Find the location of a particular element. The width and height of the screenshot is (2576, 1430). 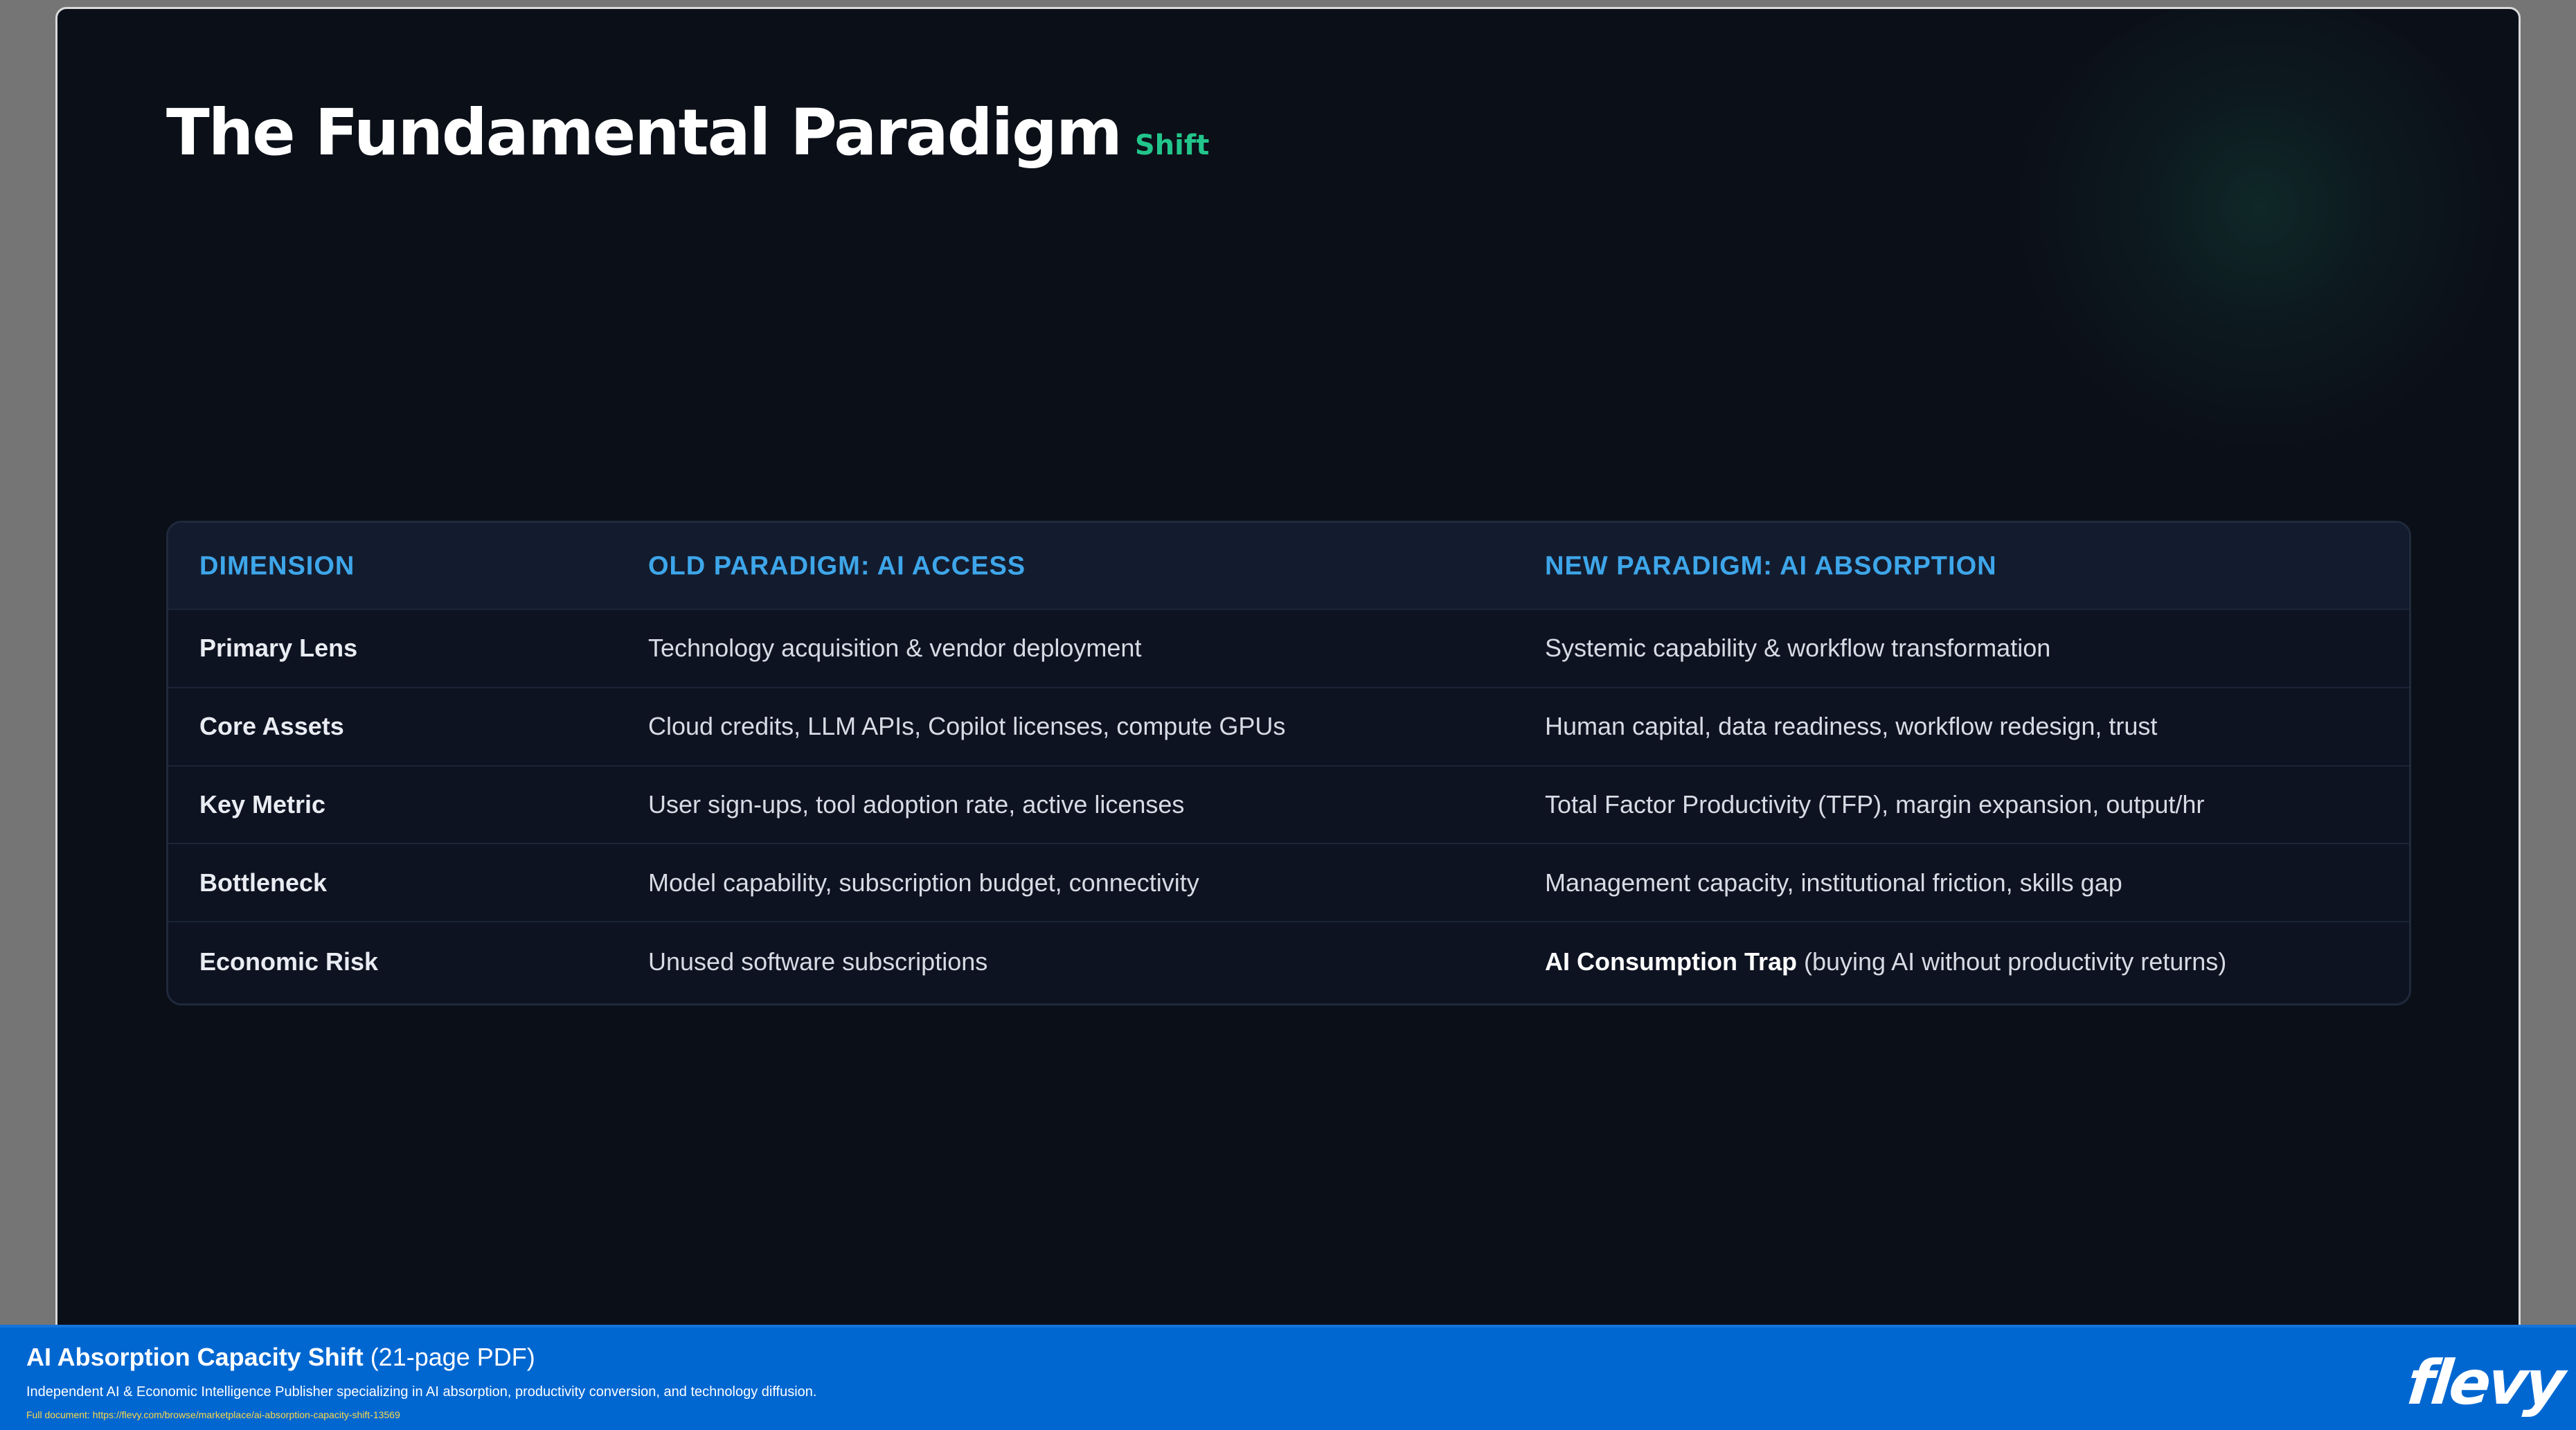

cell-dimension: Key Metric is located at coordinates (262, 804).